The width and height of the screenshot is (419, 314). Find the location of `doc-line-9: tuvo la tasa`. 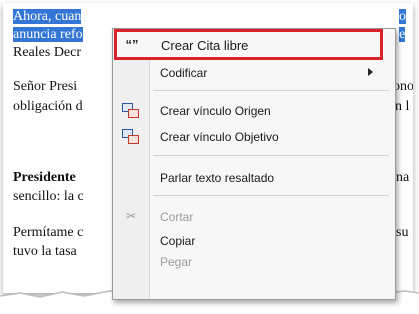

doc-line-9: tuvo la tasa is located at coordinates (45, 251).